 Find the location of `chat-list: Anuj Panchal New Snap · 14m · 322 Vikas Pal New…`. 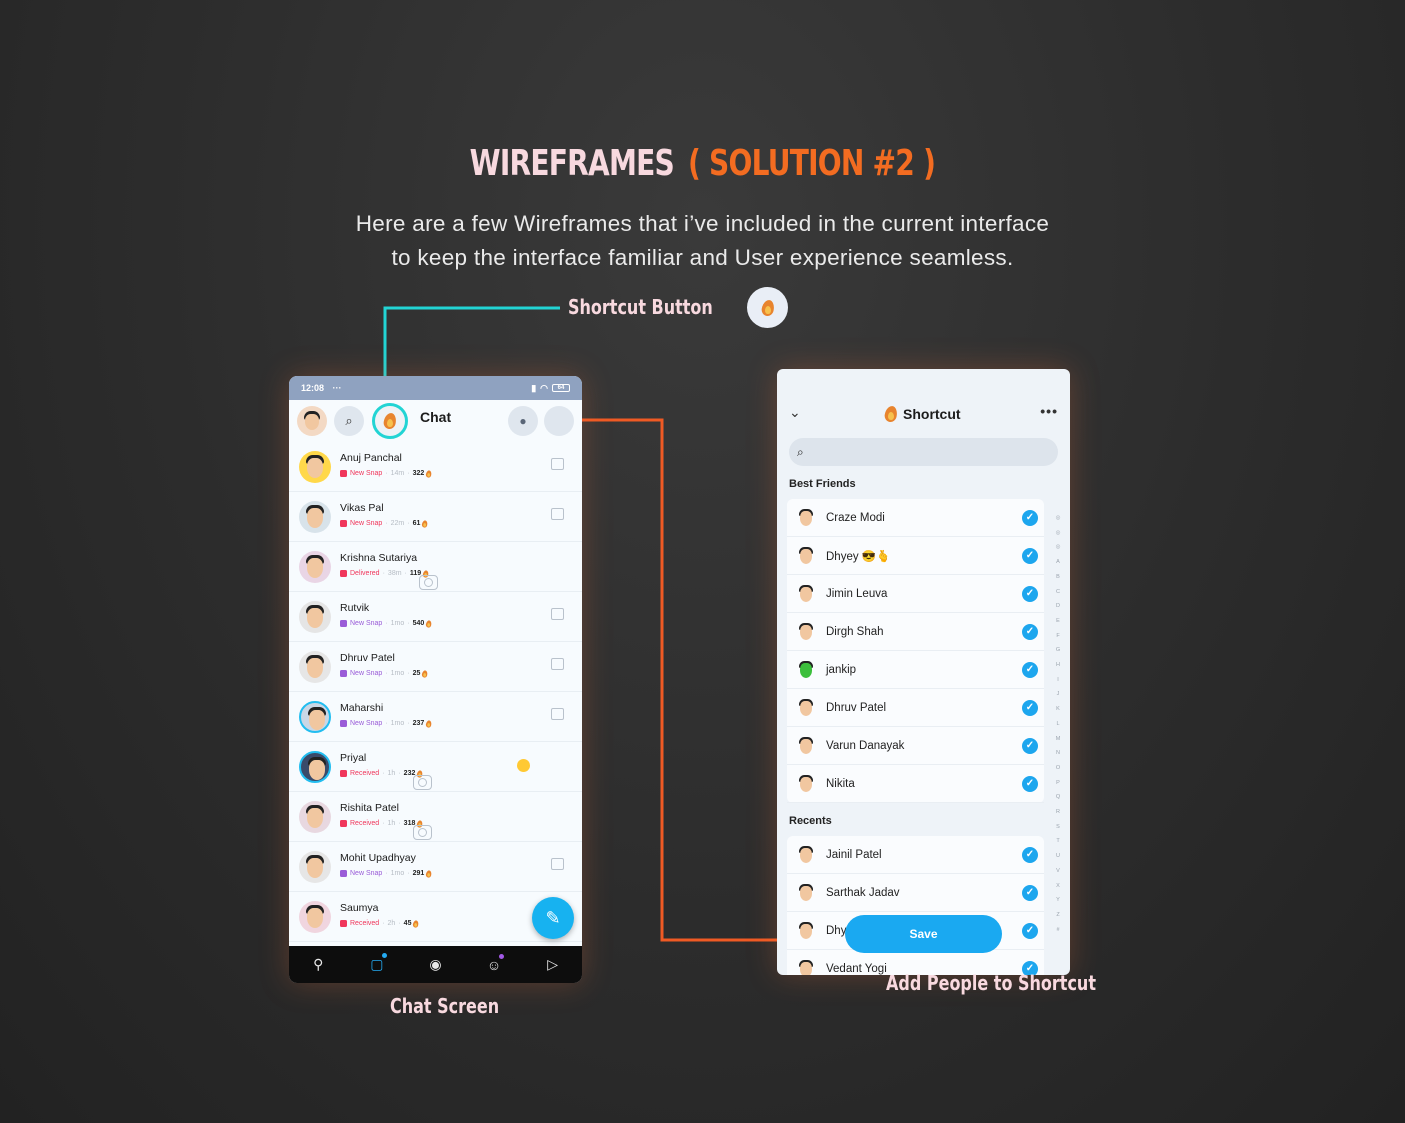

chat-list: Anuj Panchal New Snap · 14m · 322 Vikas Pal New… is located at coordinates (435, 692).